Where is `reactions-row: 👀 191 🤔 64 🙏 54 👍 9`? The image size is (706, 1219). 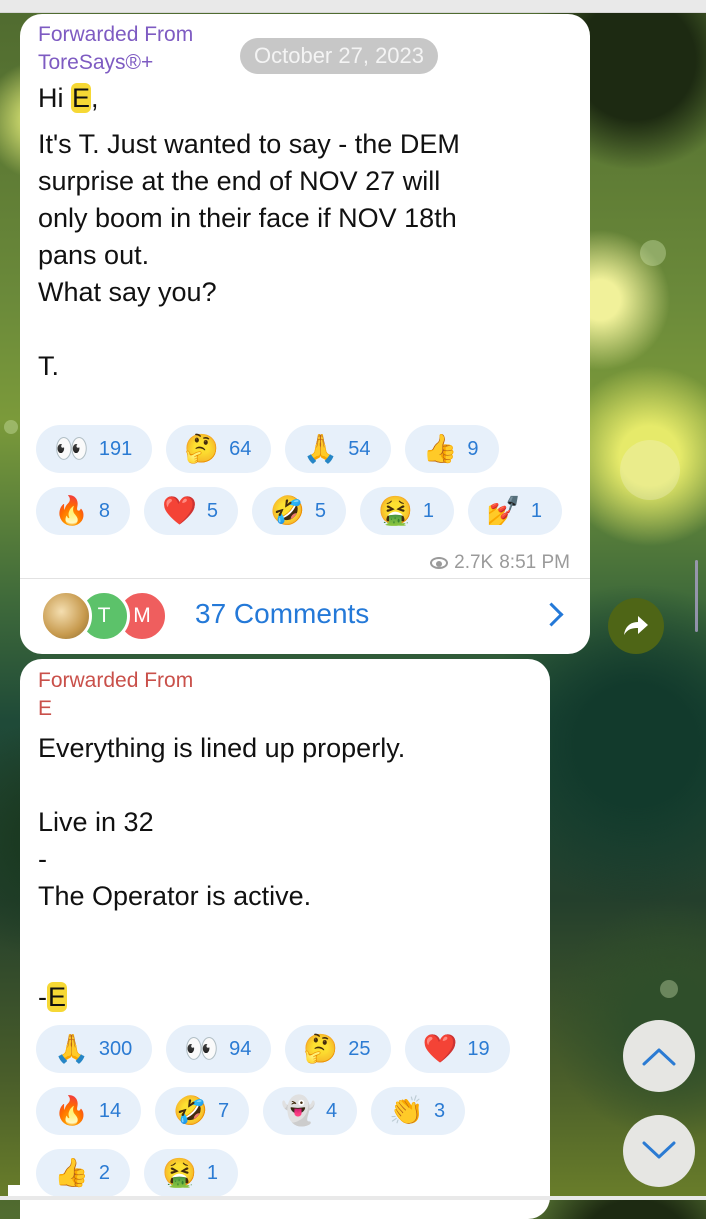 reactions-row: 👀 191 🤔 64 🙏 54 👍 9 is located at coordinates (299, 449).